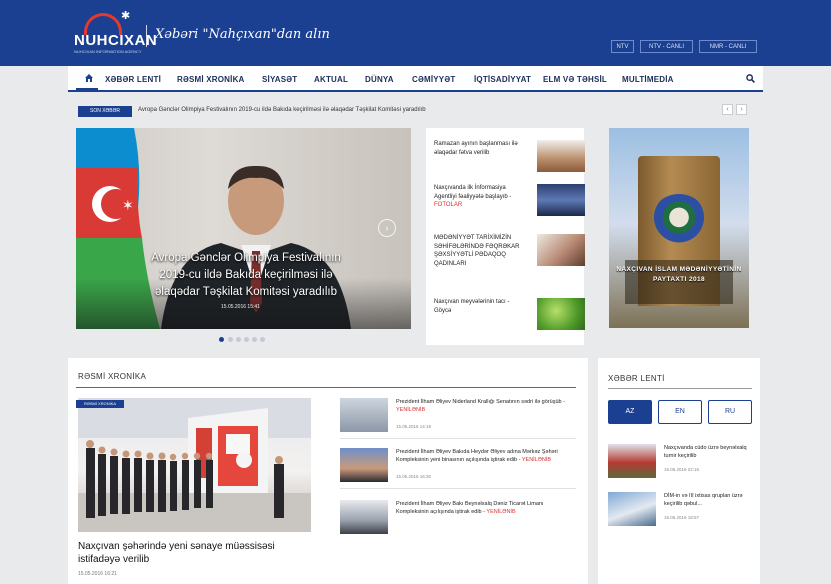 Image resolution: width=831 pixels, height=584 pixels. I want to click on slider-next-button: ›, so click(387, 228).